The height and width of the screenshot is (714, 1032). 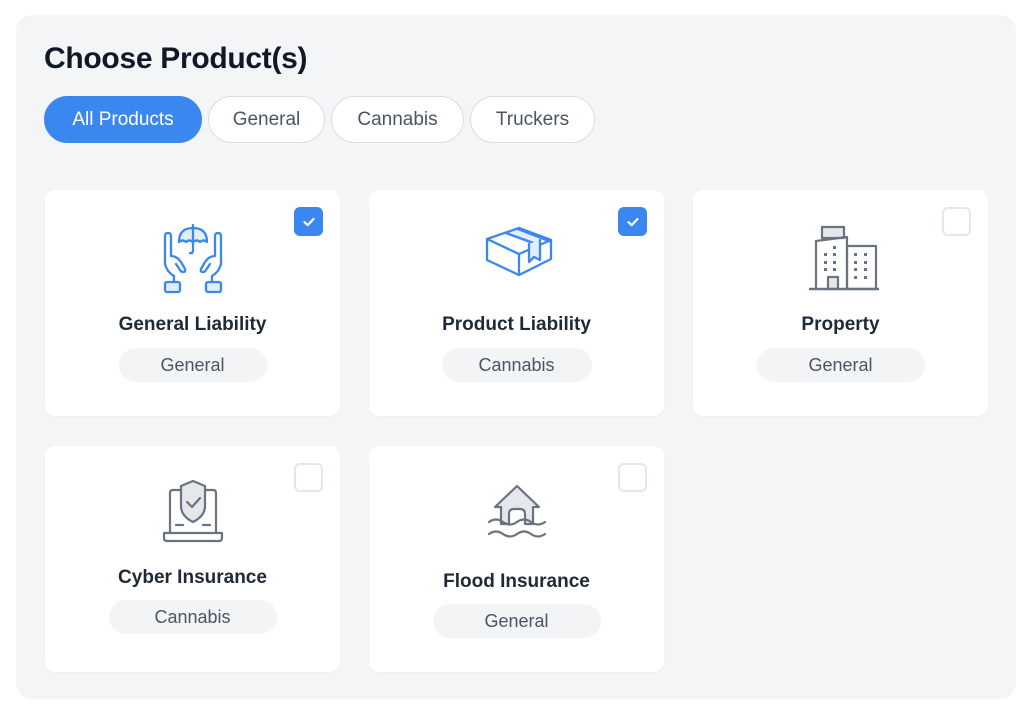 I want to click on filter-general: General, so click(x=266, y=119).